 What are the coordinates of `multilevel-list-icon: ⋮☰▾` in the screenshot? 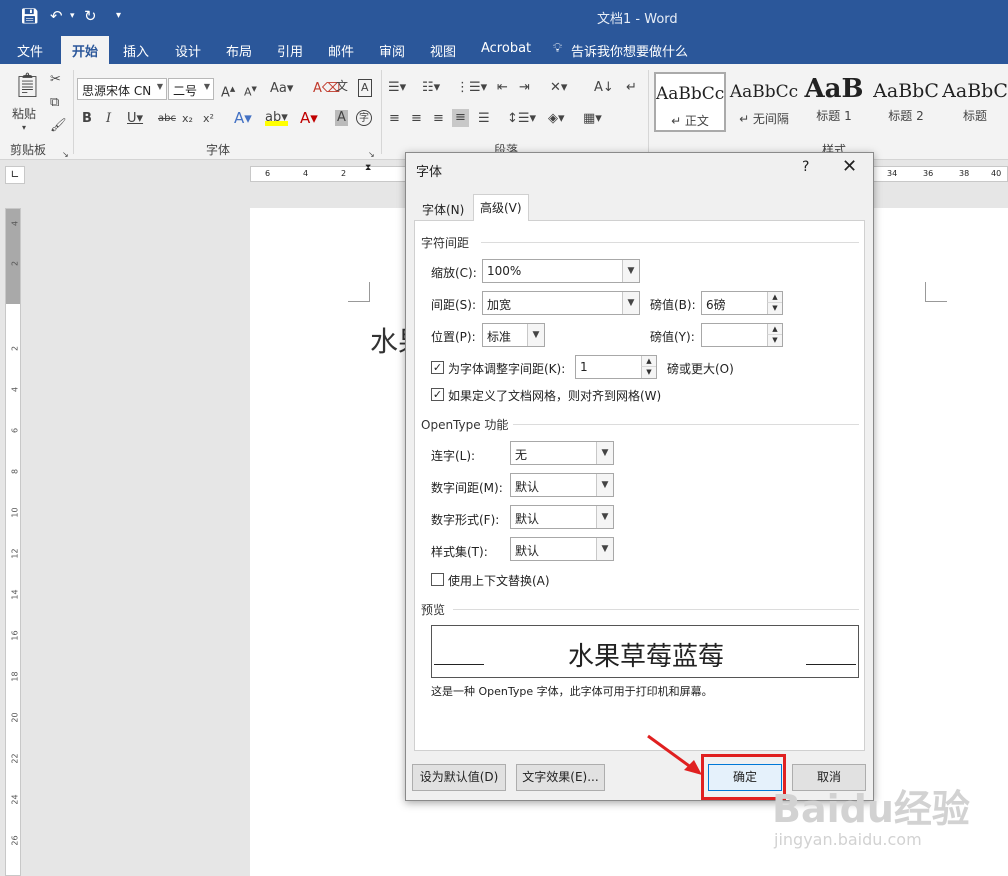 It's located at (471, 88).